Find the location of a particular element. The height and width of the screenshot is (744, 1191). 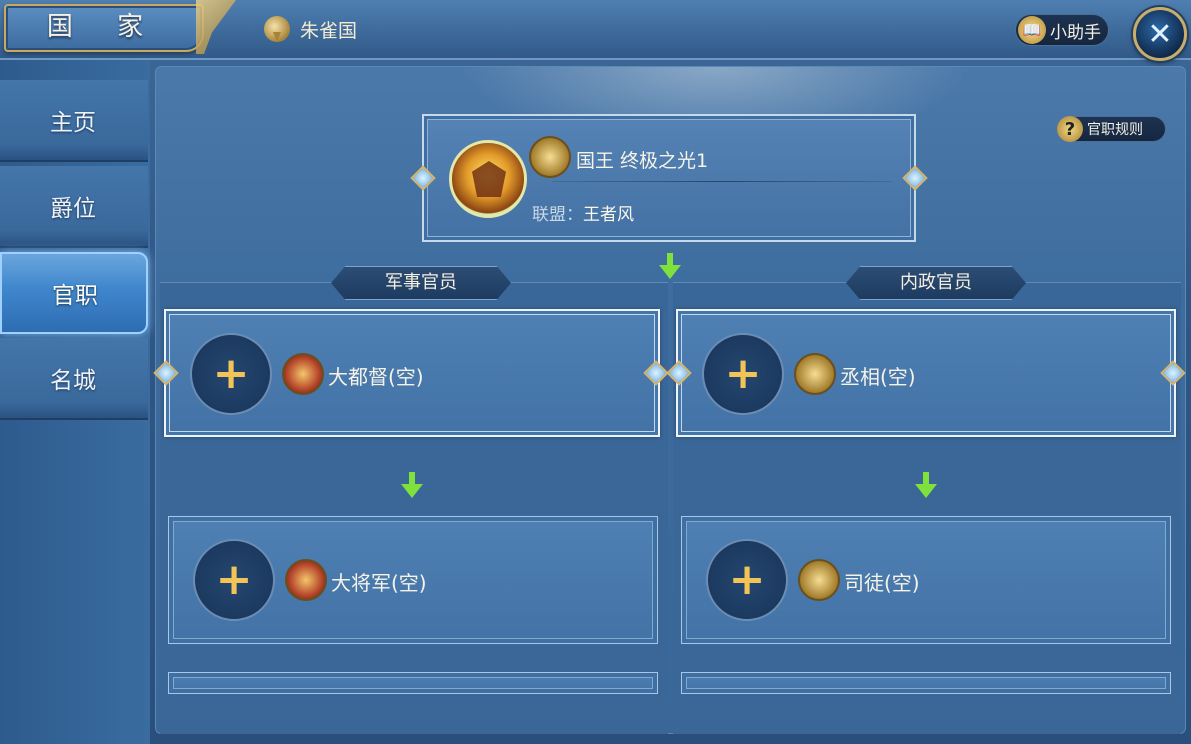

sidebar-item-cities: 名城 is located at coordinates (74, 379).